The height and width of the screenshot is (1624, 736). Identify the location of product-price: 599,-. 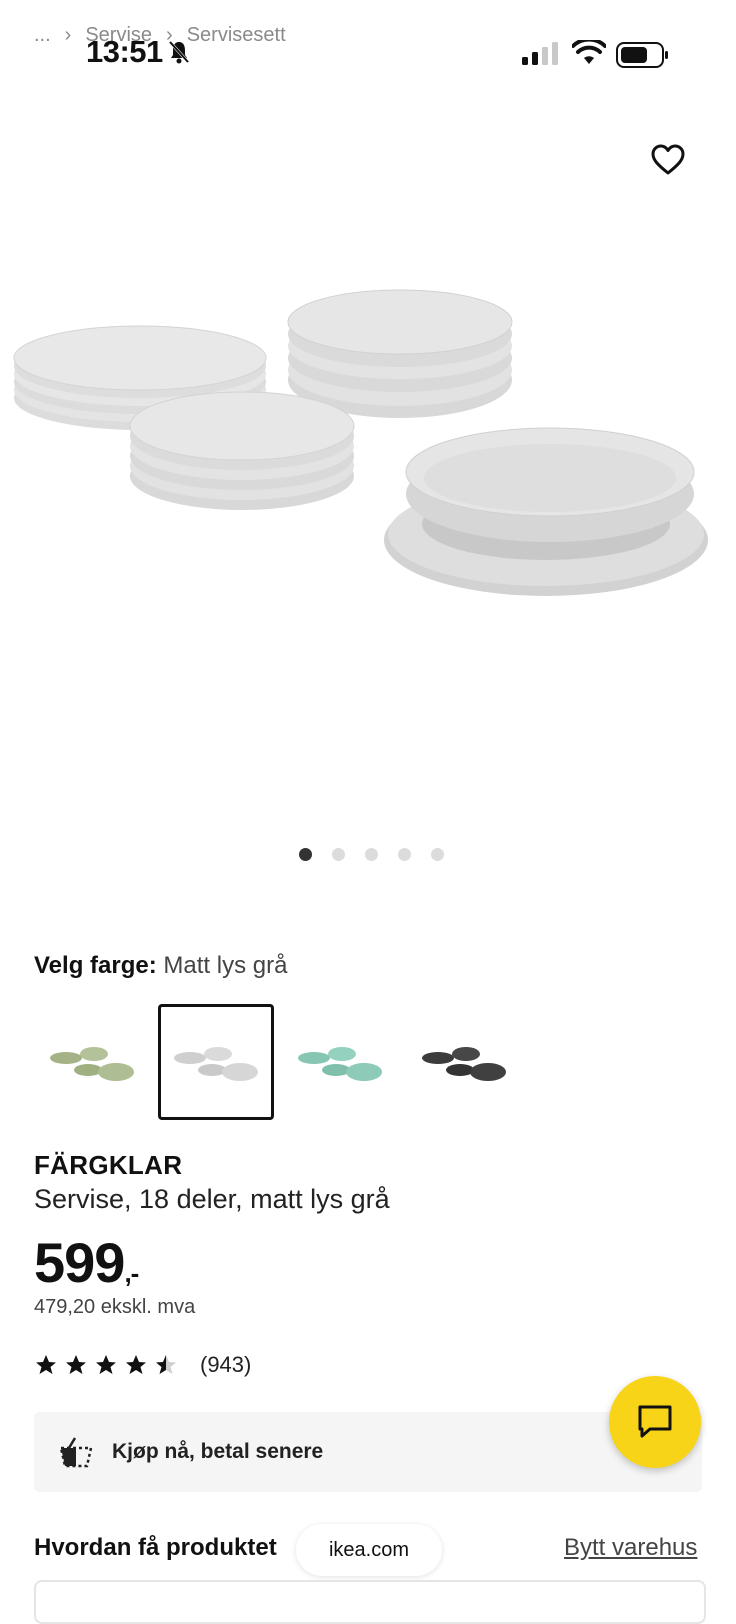
(86, 1262).